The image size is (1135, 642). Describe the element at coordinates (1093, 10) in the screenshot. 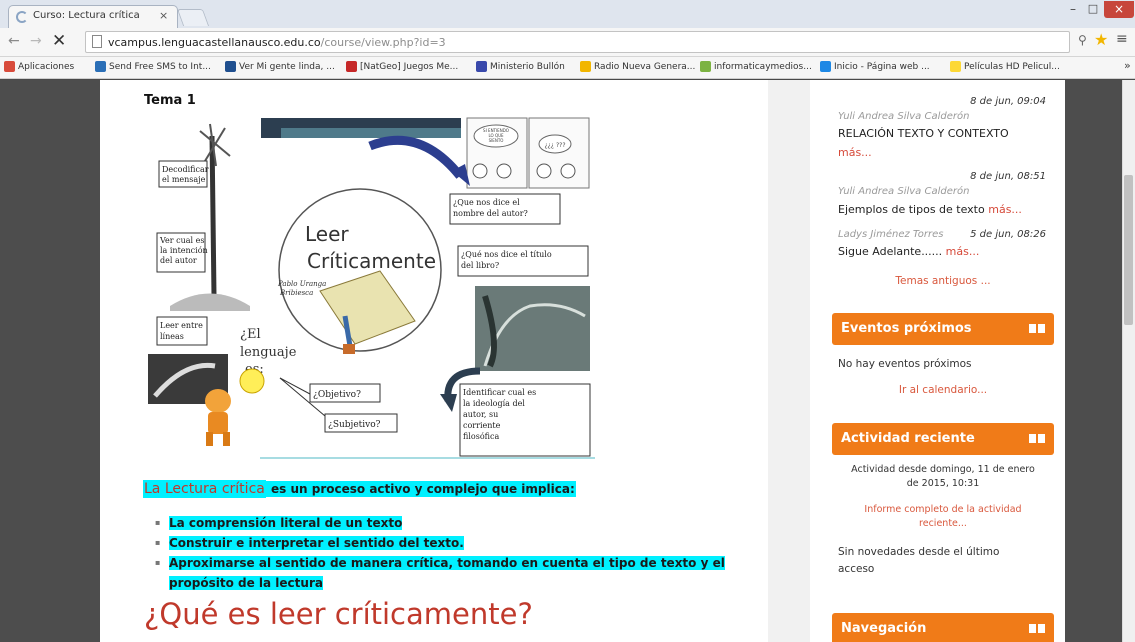

I see `maximize-button: □` at that location.